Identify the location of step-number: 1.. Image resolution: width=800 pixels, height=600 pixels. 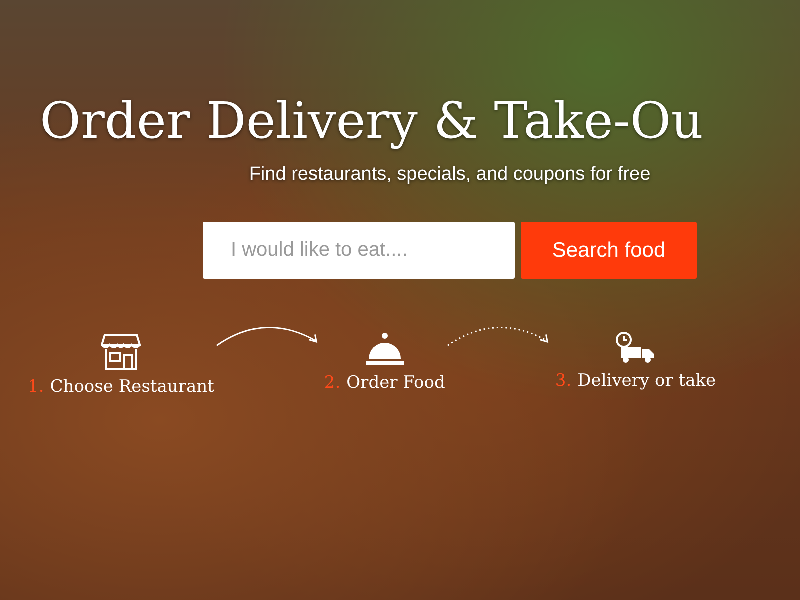
(36, 387).